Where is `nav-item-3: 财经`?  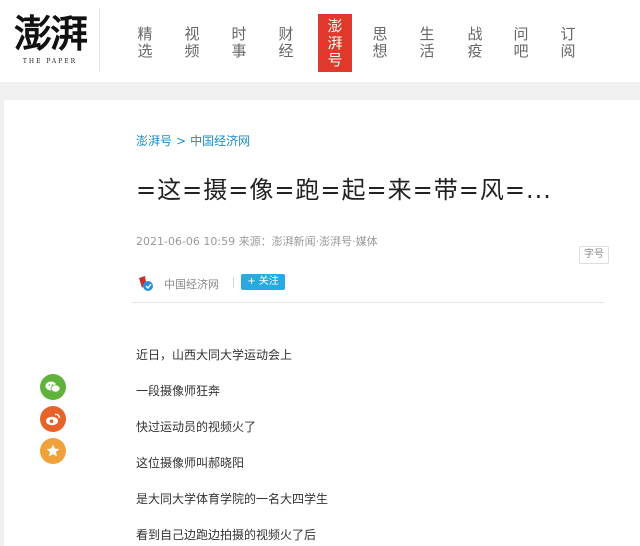 nav-item-3: 财经 is located at coordinates (286, 43).